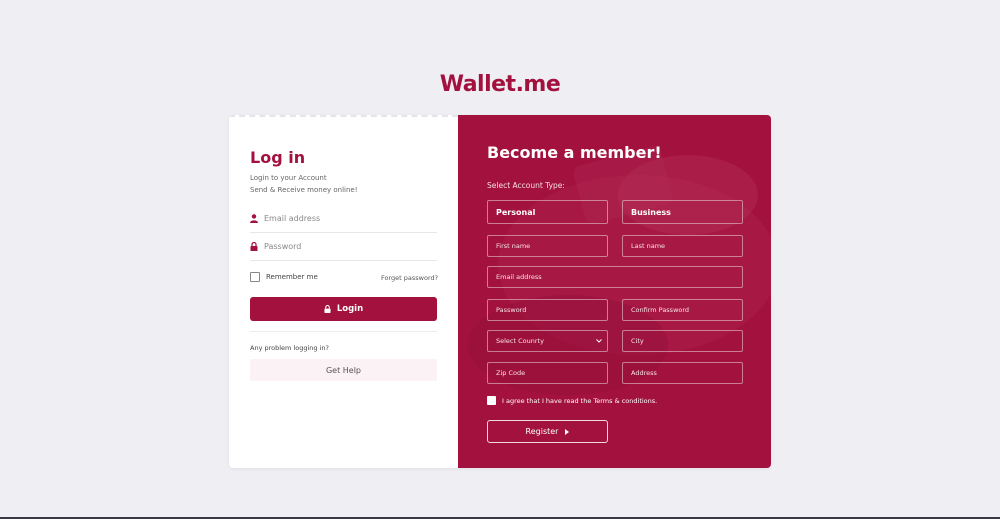 The height and width of the screenshot is (519, 1000). I want to click on country-select-value: Select Counrty, so click(520, 341).